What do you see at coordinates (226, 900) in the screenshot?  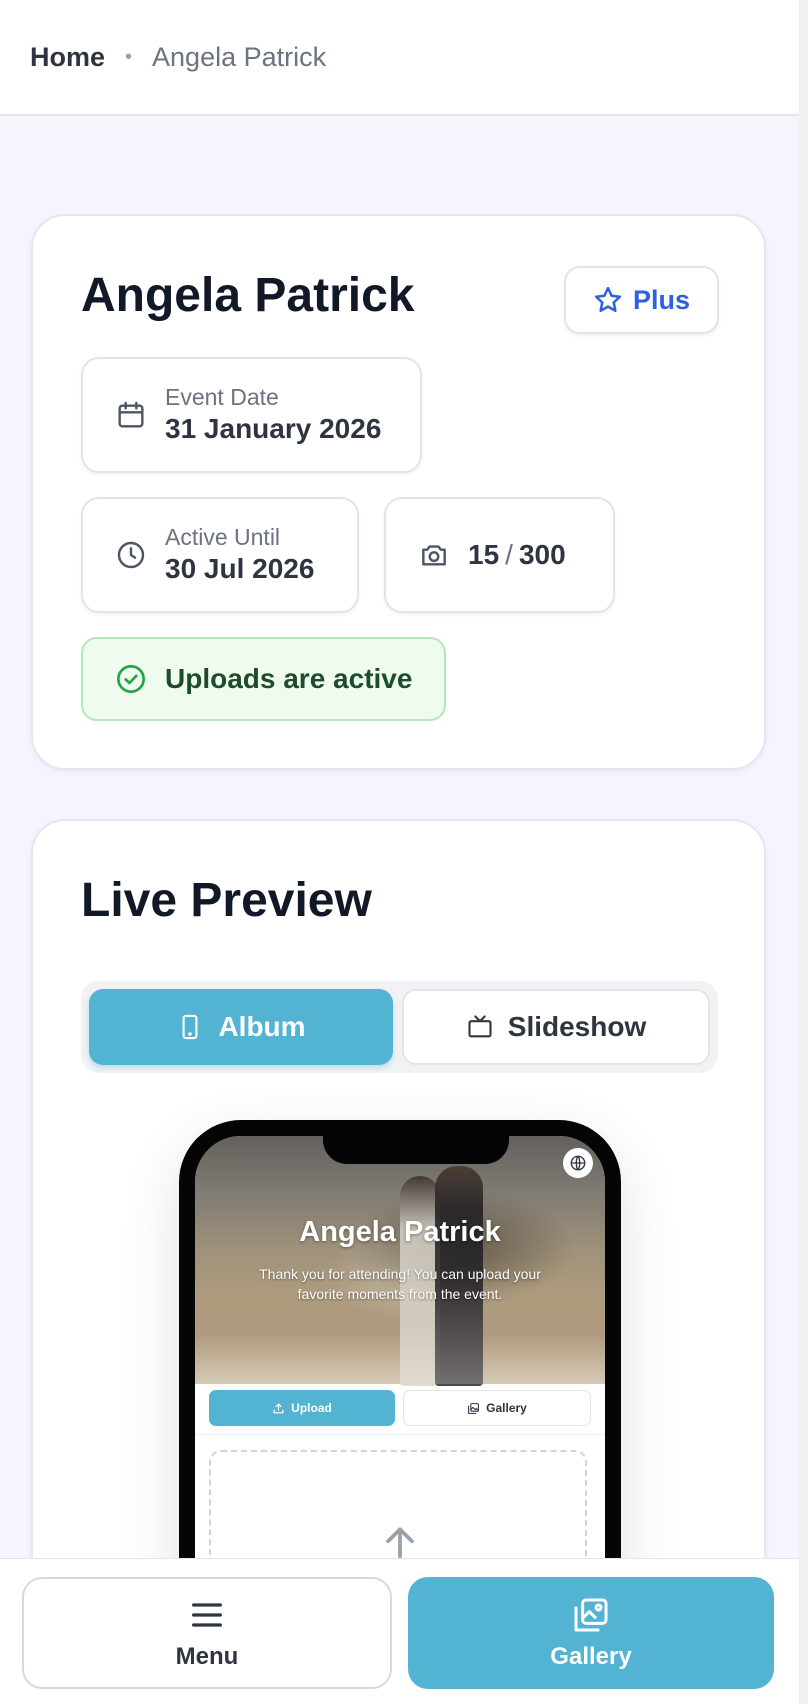 I see `preview-title: Live Preview` at bounding box center [226, 900].